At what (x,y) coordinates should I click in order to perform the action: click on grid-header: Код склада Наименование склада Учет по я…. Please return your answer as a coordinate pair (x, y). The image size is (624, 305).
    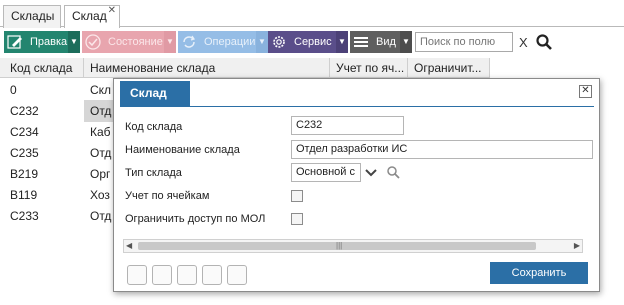
    Looking at the image, I should click on (245, 68).